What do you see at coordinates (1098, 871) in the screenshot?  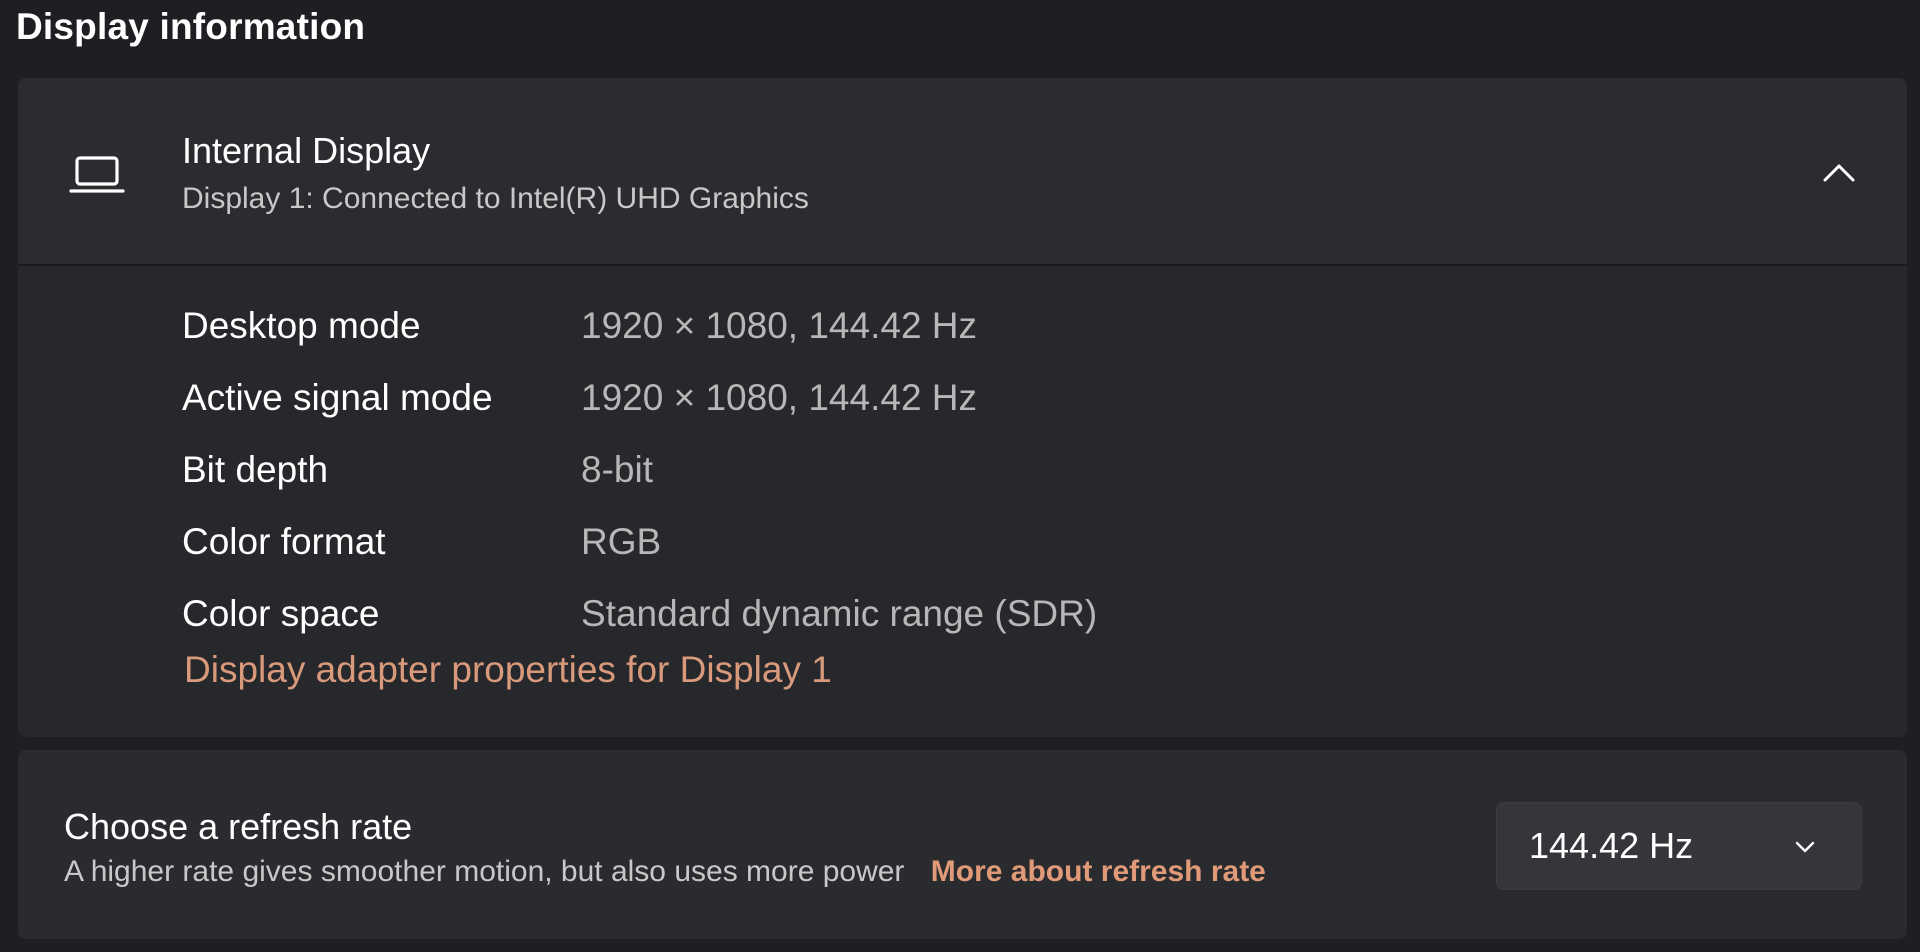 I see `more-about-refresh-rate-link: More about refresh rate` at bounding box center [1098, 871].